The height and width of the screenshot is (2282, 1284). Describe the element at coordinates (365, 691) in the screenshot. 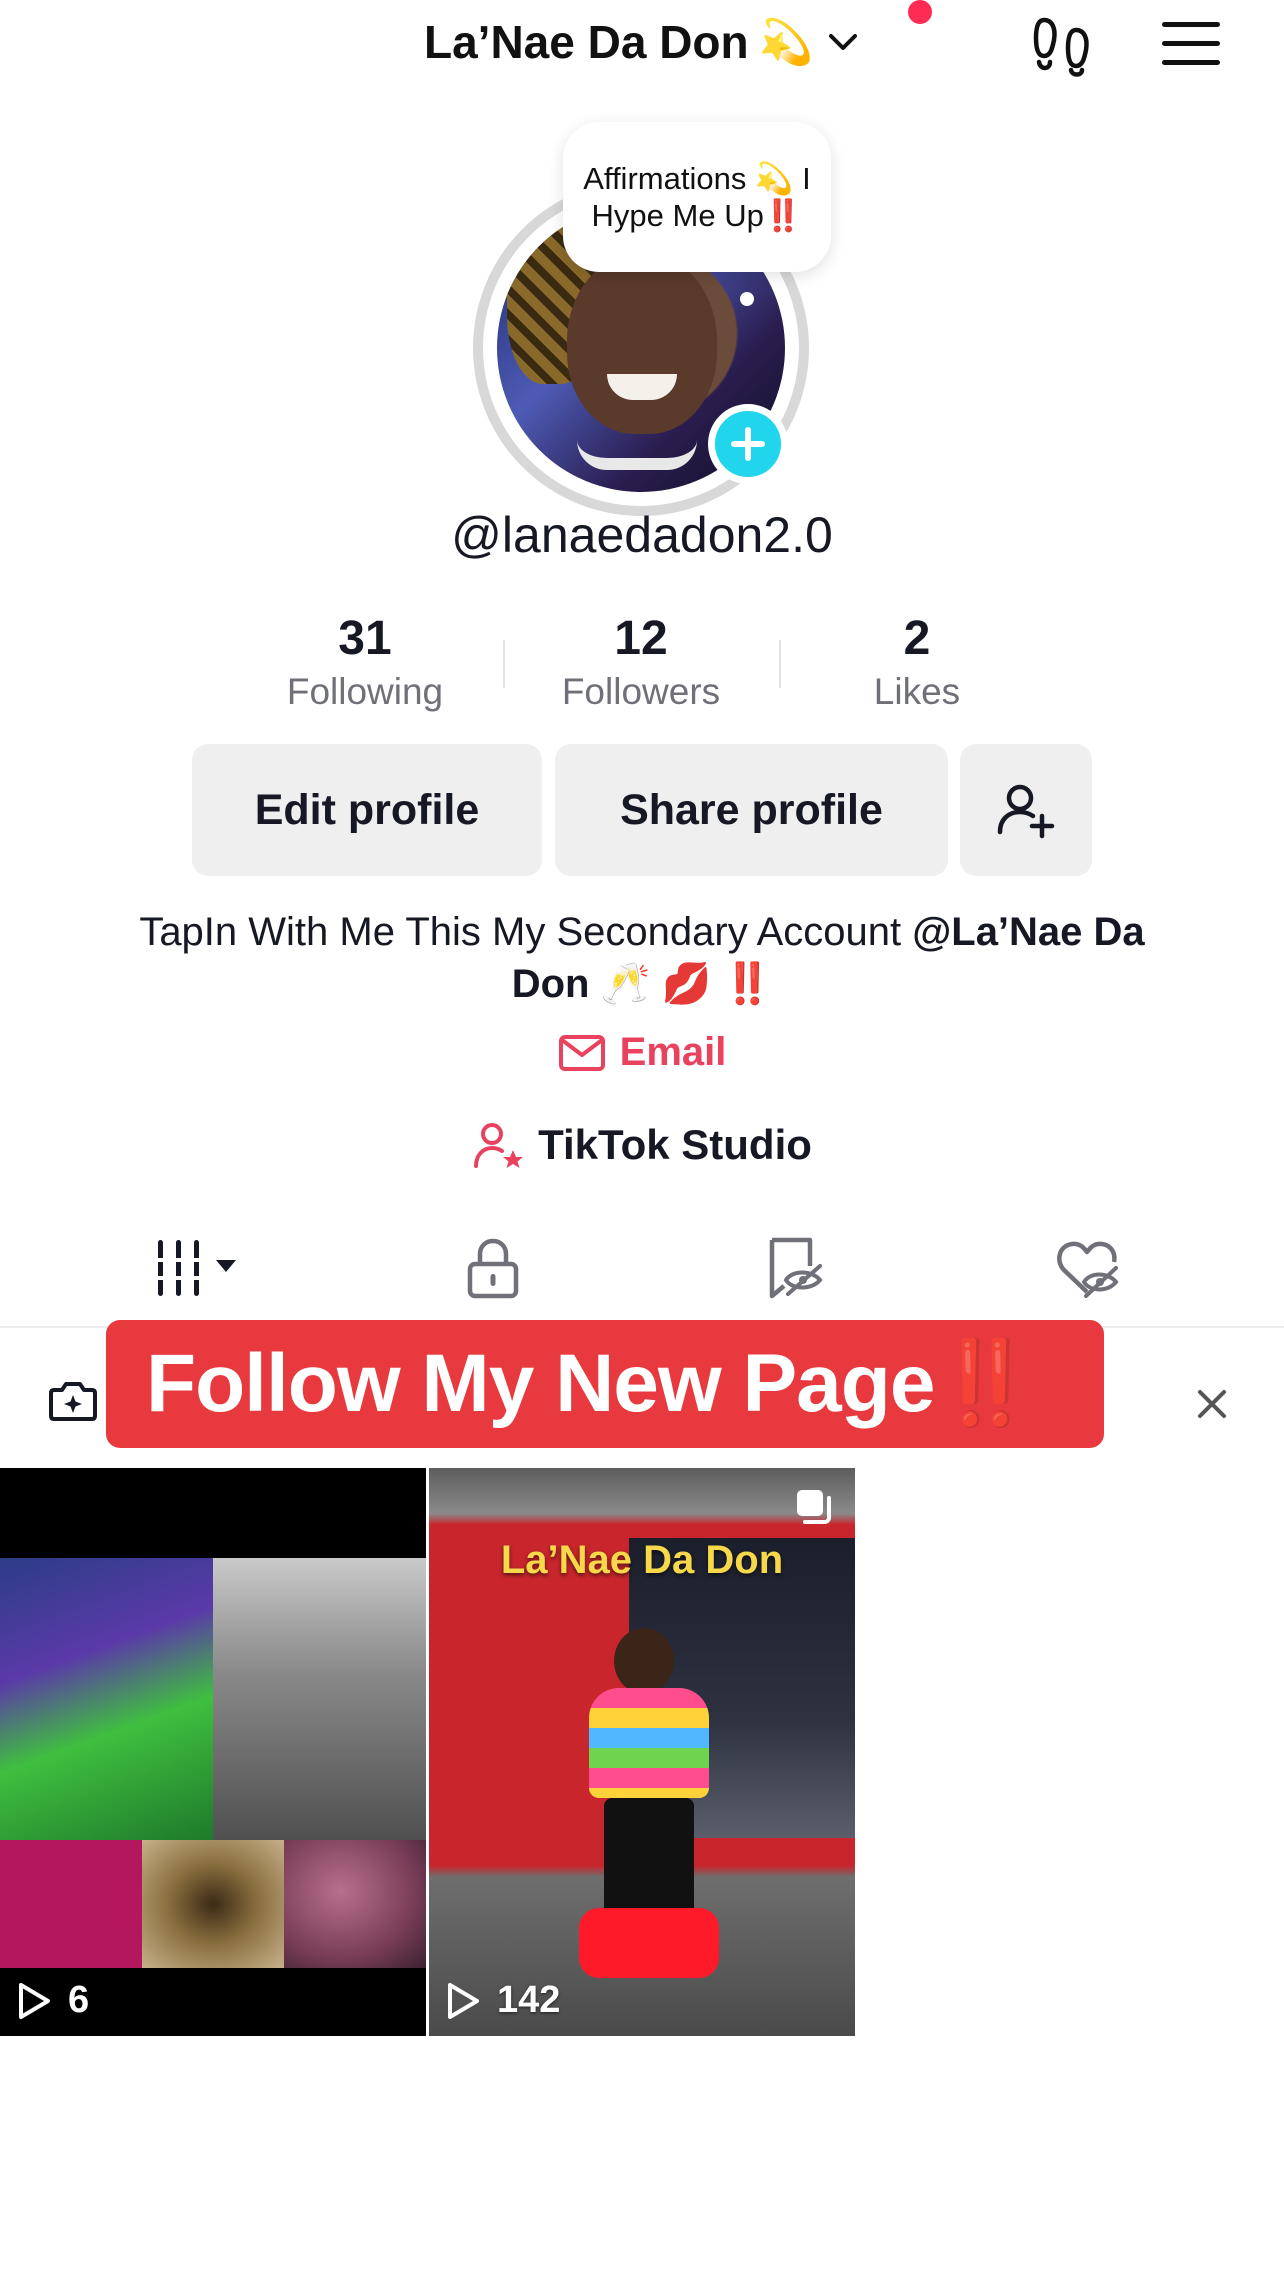

I see `following-label: Following` at that location.